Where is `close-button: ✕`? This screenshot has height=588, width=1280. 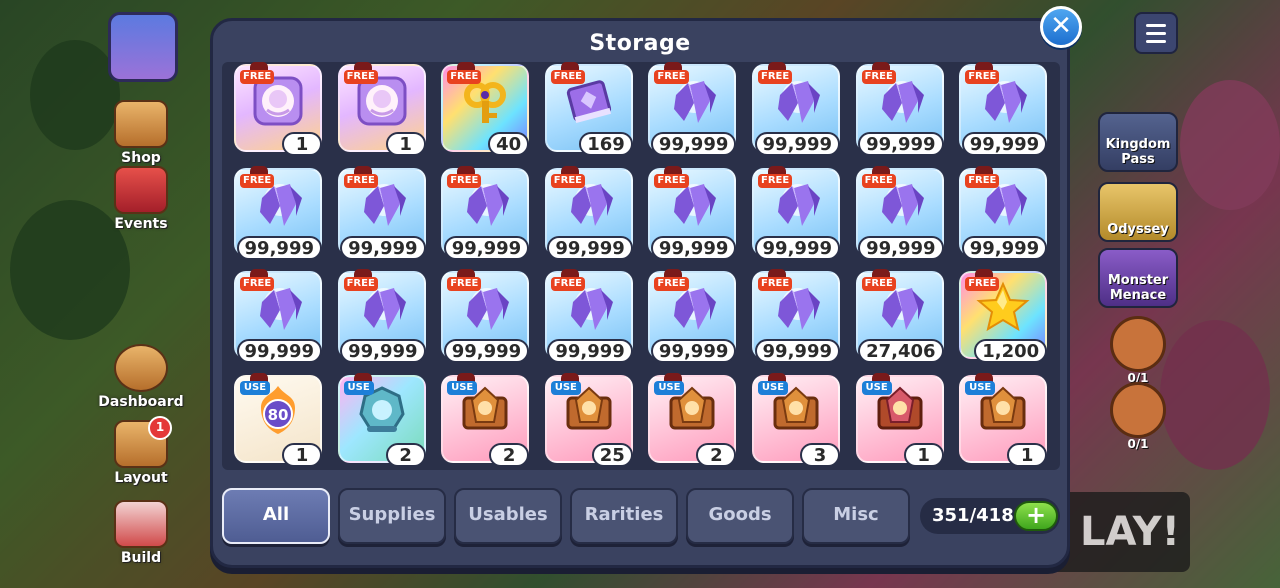 close-button: ✕ is located at coordinates (1061, 27).